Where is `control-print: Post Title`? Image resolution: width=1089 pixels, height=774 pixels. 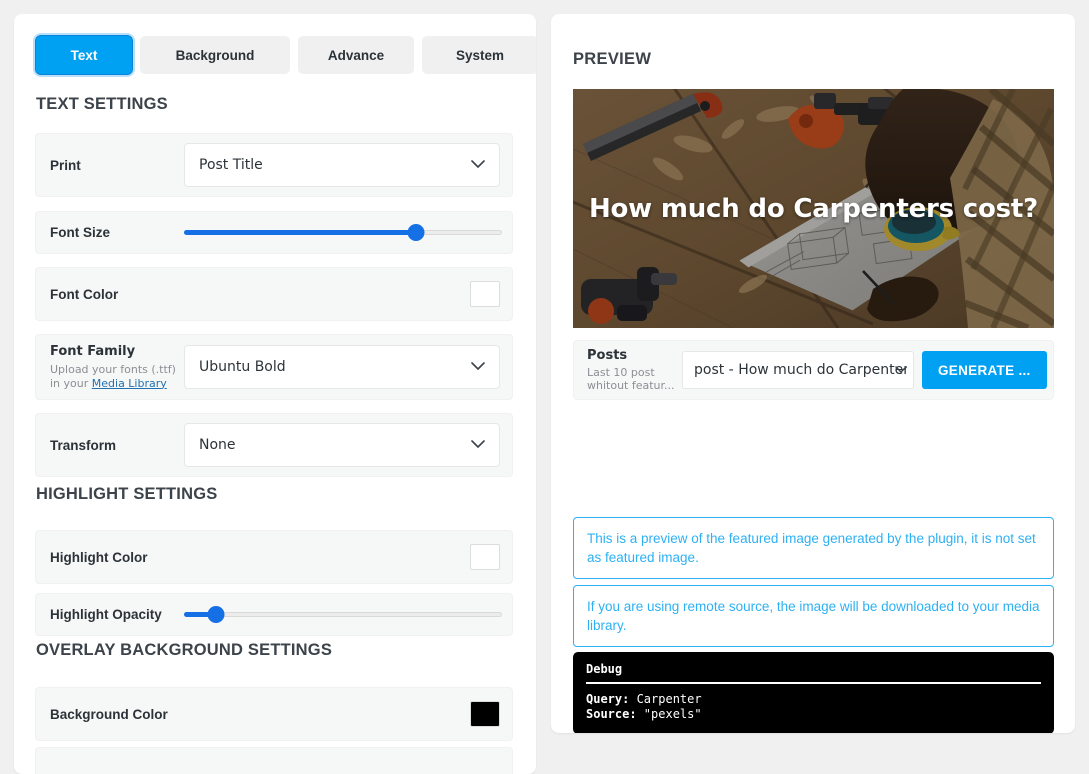 control-print: Post Title is located at coordinates (348, 165).